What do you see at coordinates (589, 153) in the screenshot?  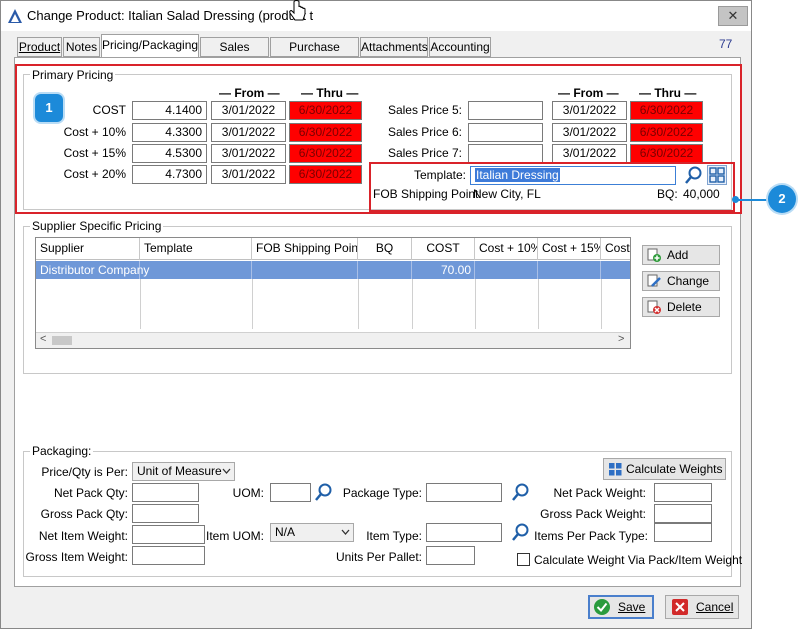 I see `sales-price-7-from-date: 3/01/2022` at bounding box center [589, 153].